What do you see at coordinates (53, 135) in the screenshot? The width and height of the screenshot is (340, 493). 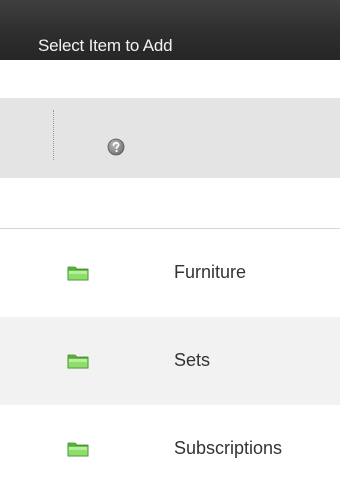 I see `toolbar-grip-handle` at bounding box center [53, 135].